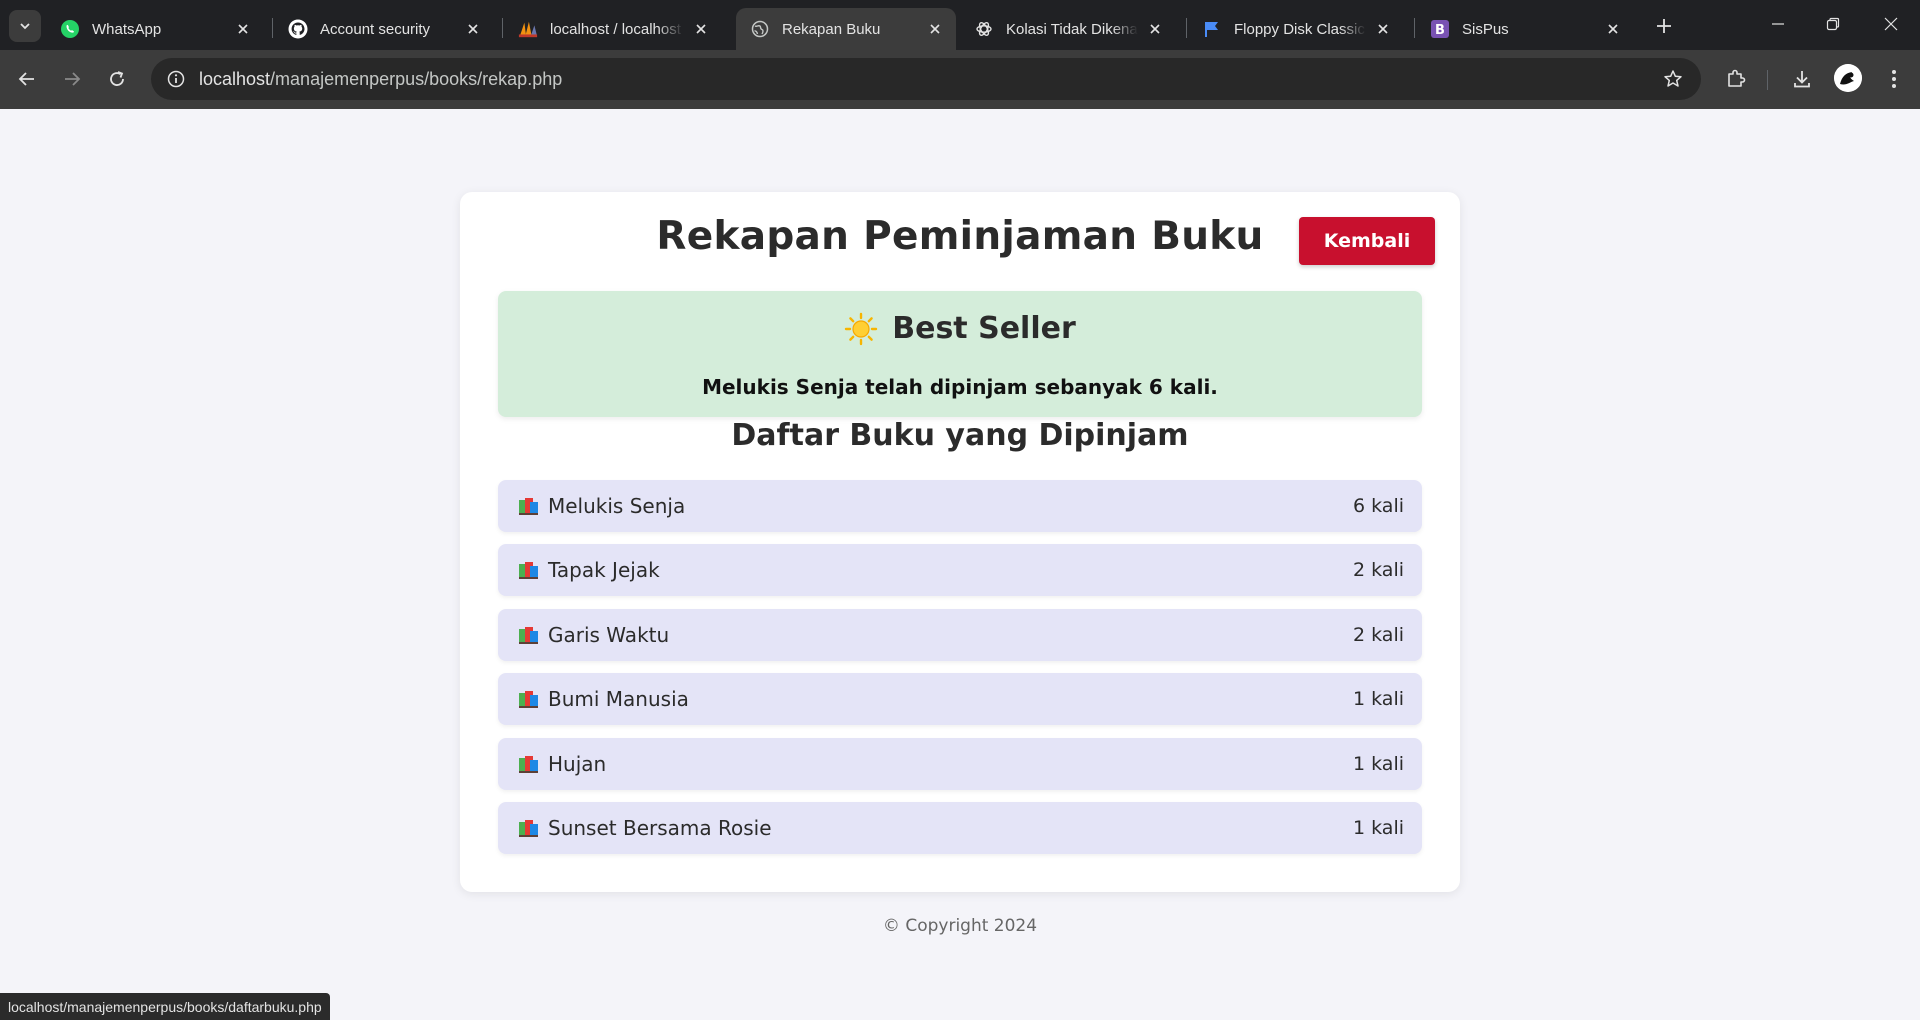 The width and height of the screenshot is (1920, 1020). I want to click on site-info-icon, so click(176, 79).